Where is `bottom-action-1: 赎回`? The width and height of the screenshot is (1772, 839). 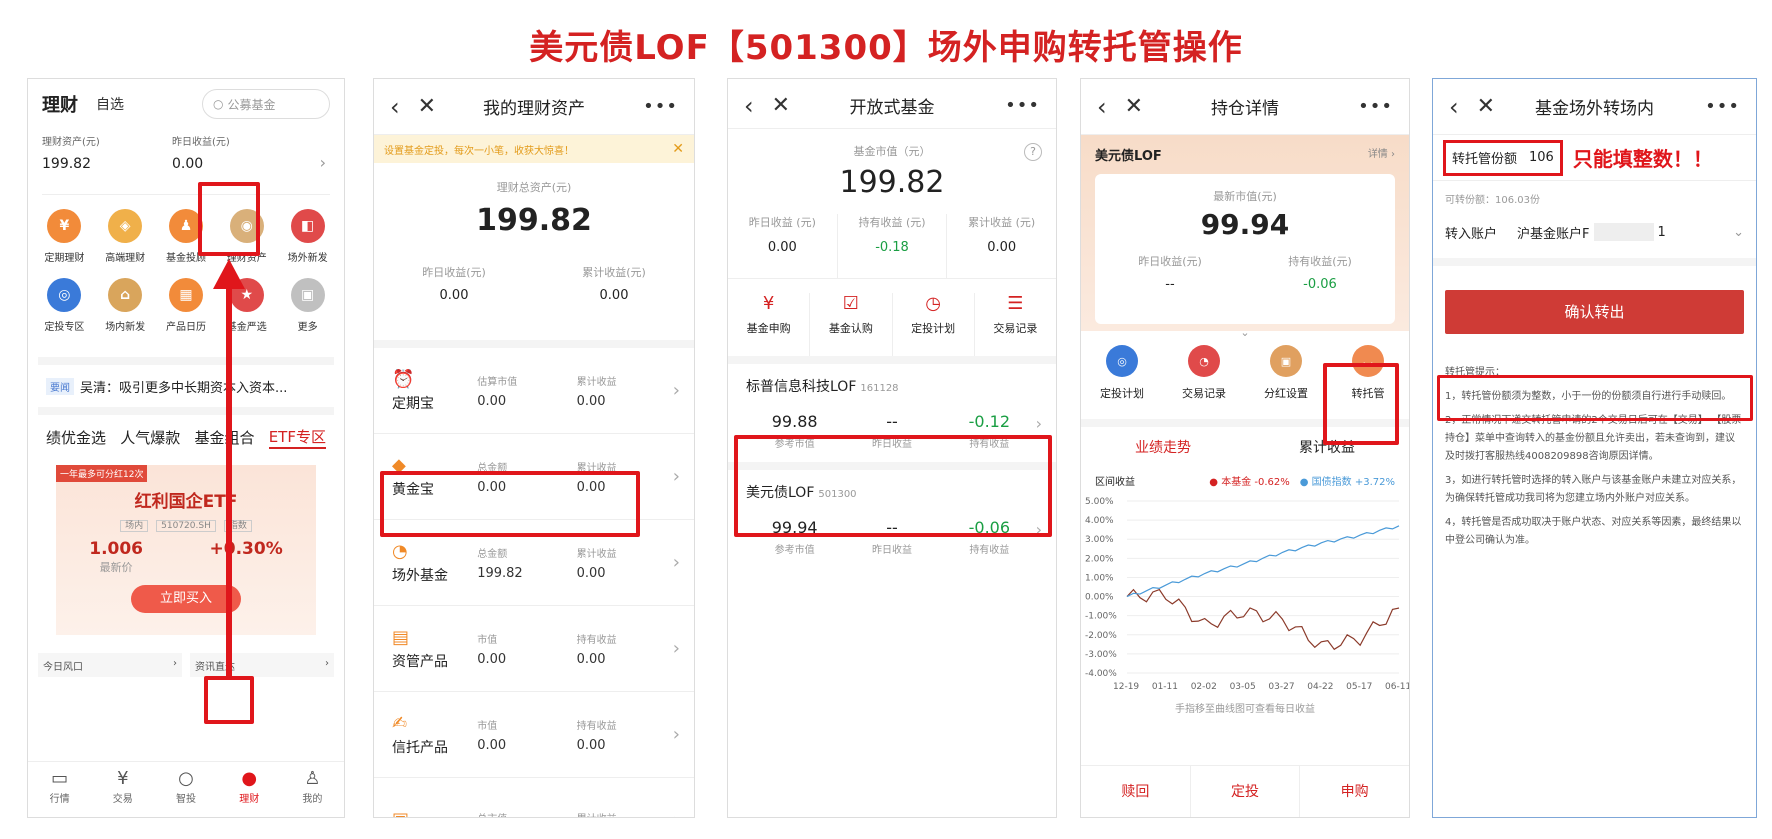 bottom-action-1: 赎回 is located at coordinates (1136, 791).